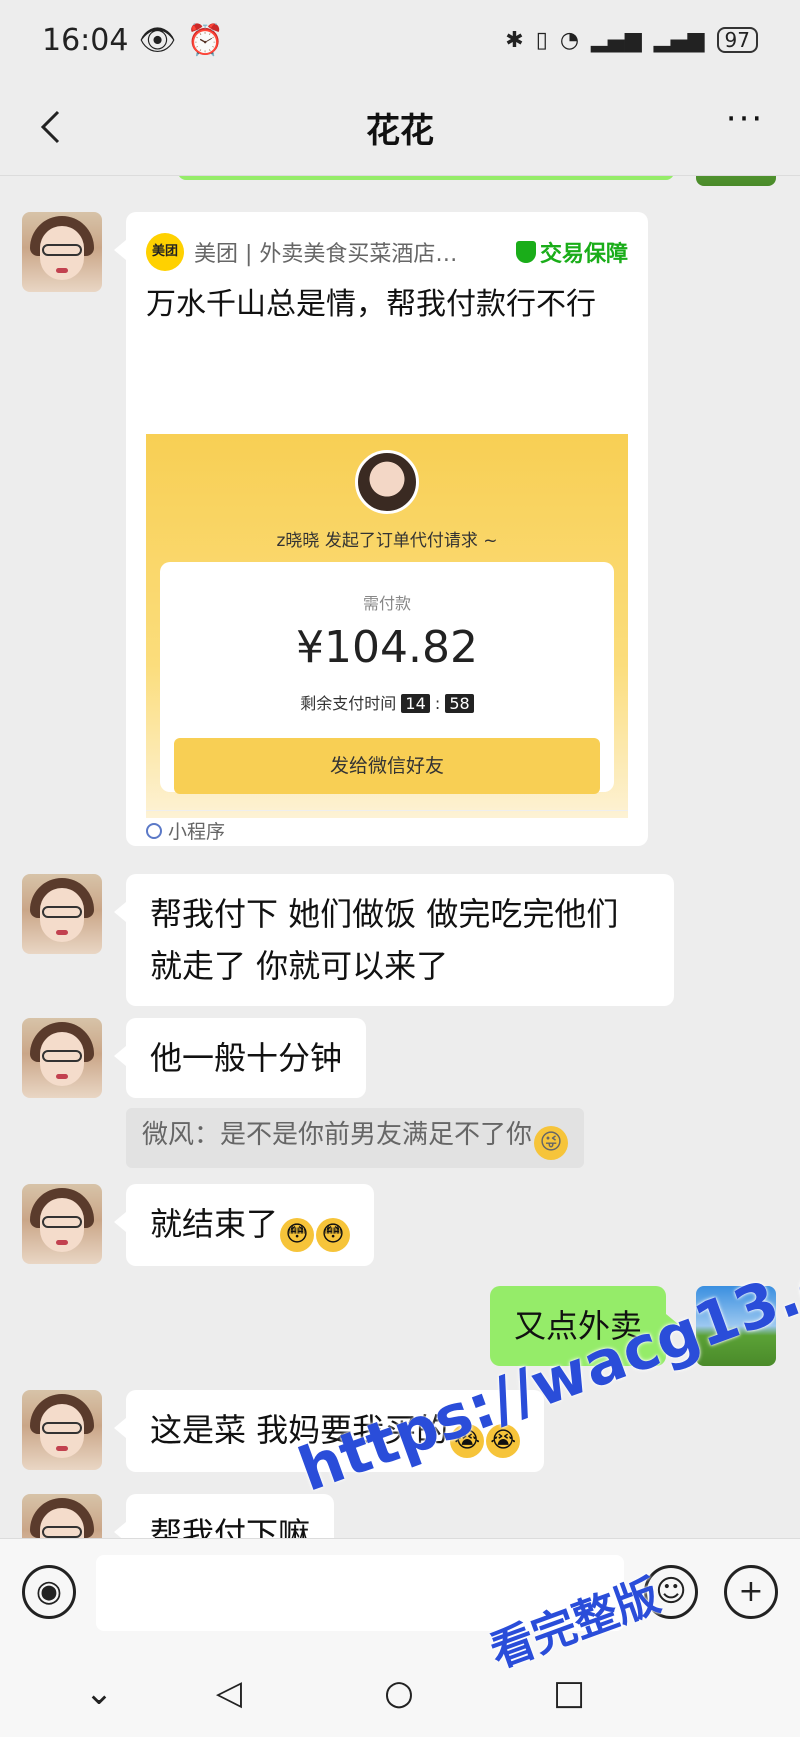 This screenshot has width=800, height=1737. What do you see at coordinates (616, 40) in the screenshot?
I see `signal-5g-icon: ▂▄▆` at bounding box center [616, 40].